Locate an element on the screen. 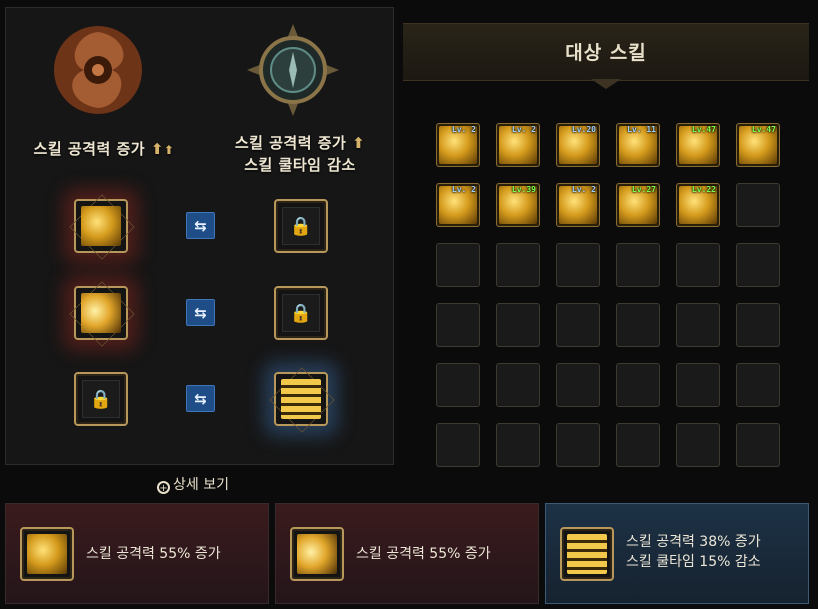  tripod-slot-right-1: 🔒 is located at coordinates (301, 226).